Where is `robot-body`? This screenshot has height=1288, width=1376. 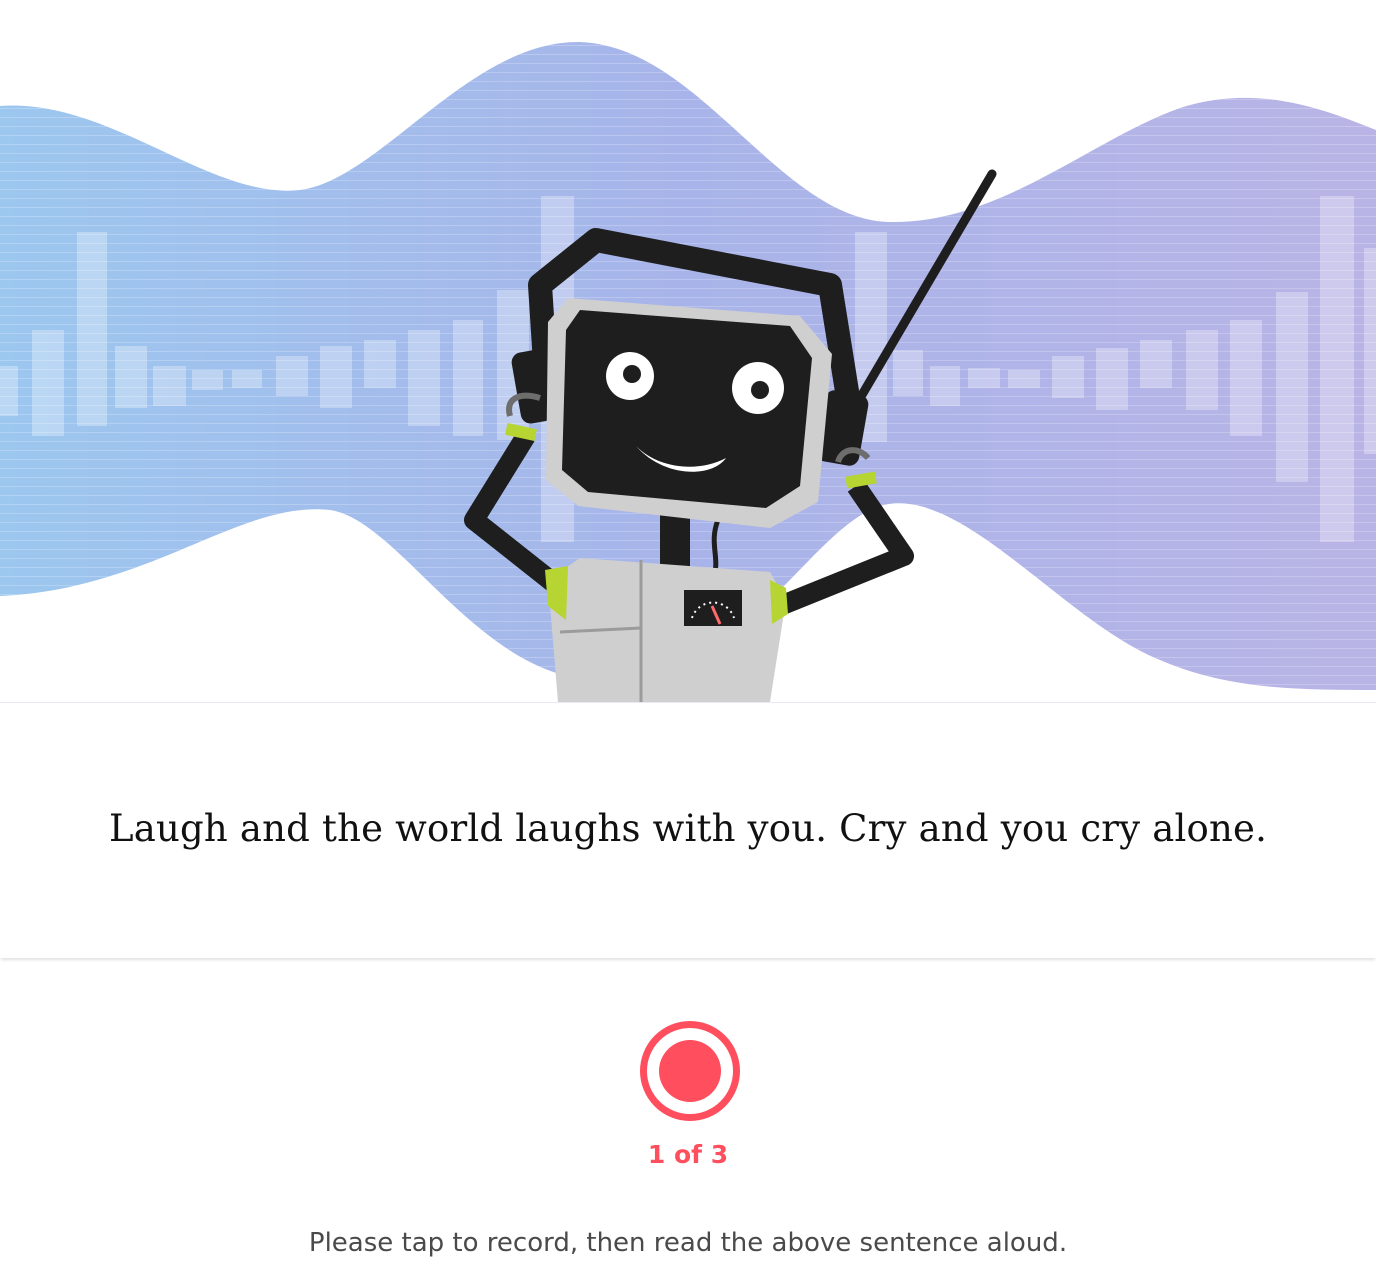 robot-body is located at coordinates (666, 630).